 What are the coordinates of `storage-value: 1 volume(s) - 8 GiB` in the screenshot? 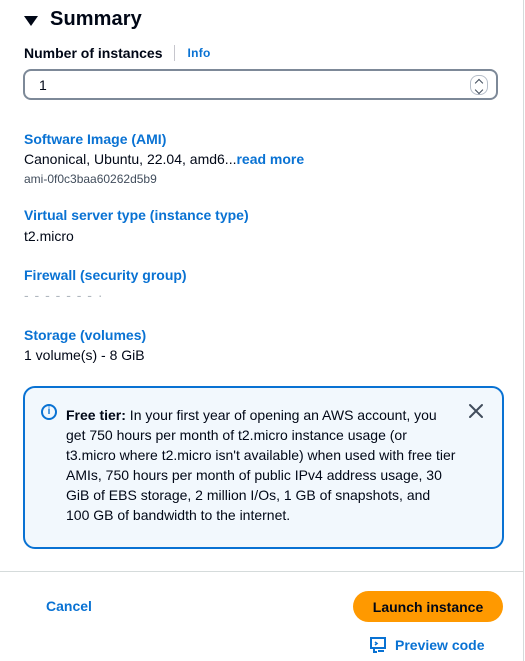 It's located at (84, 355).